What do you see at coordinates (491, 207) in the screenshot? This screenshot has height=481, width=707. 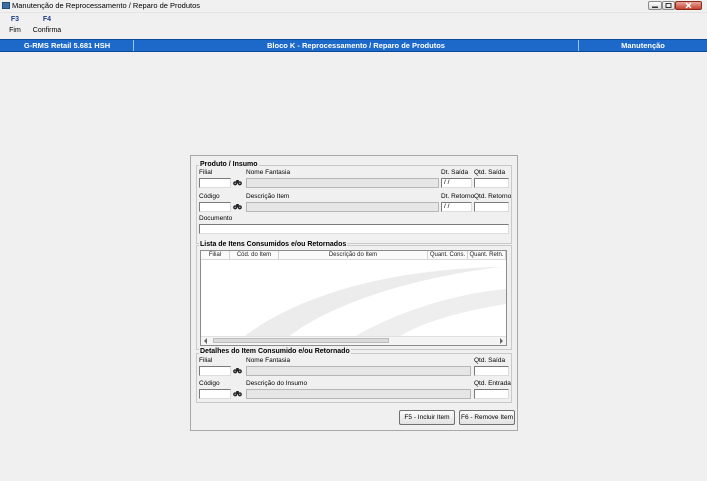 I see `qtd-retorno-input` at bounding box center [491, 207].